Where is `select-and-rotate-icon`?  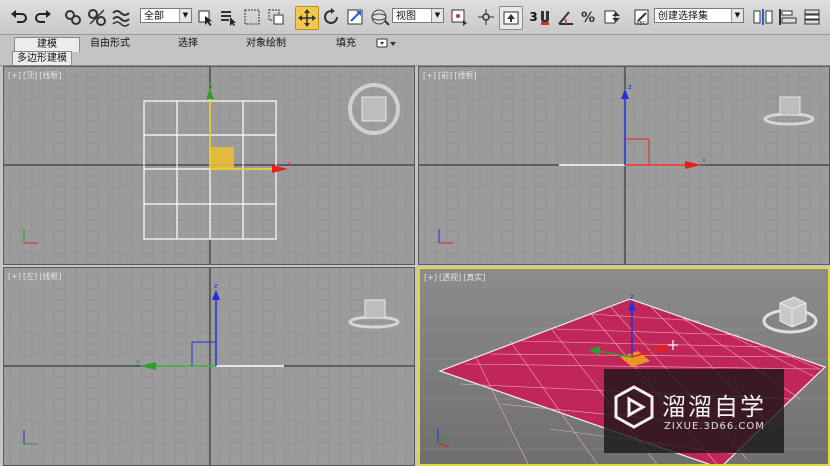
select-and-rotate-icon is located at coordinates (331, 17).